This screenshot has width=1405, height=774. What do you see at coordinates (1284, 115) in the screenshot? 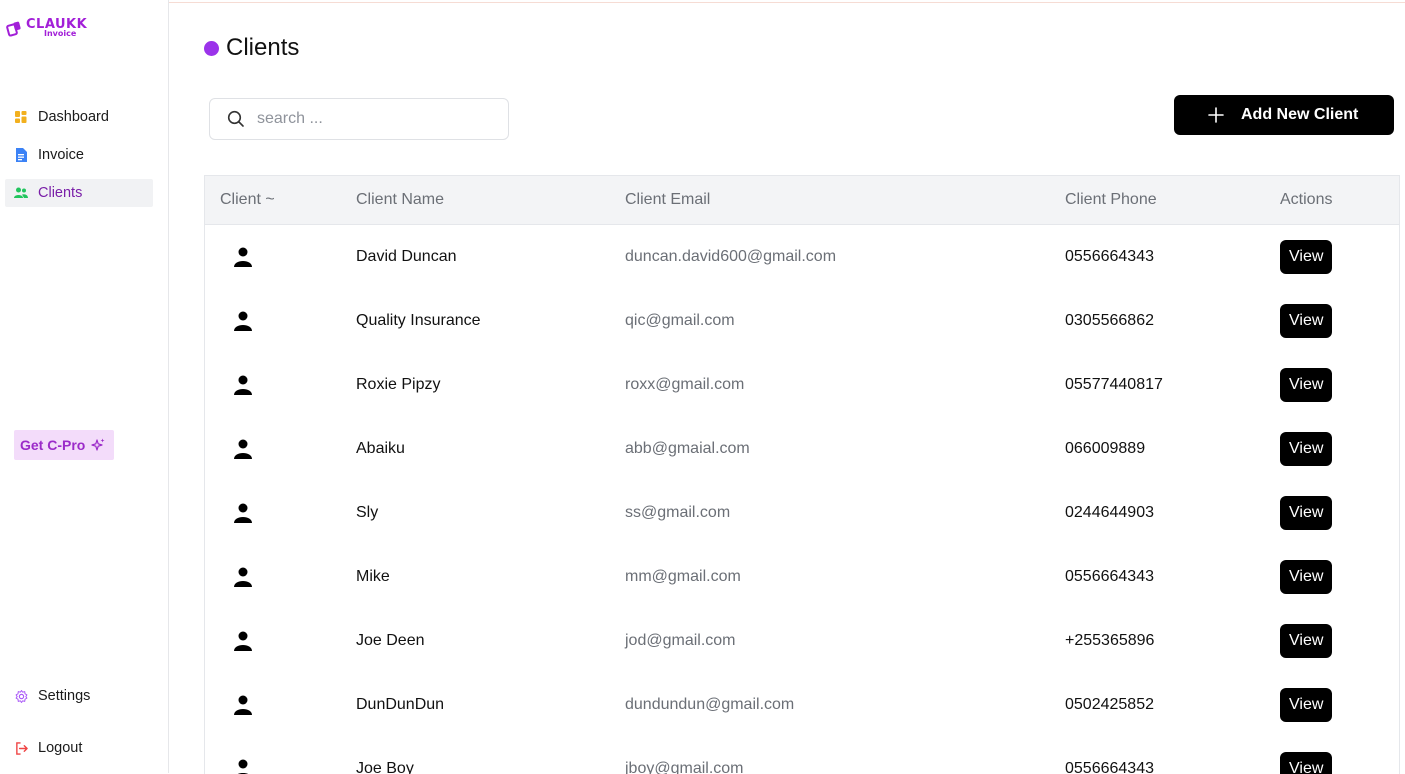
I see `add-new-client-button: Add New Client` at bounding box center [1284, 115].